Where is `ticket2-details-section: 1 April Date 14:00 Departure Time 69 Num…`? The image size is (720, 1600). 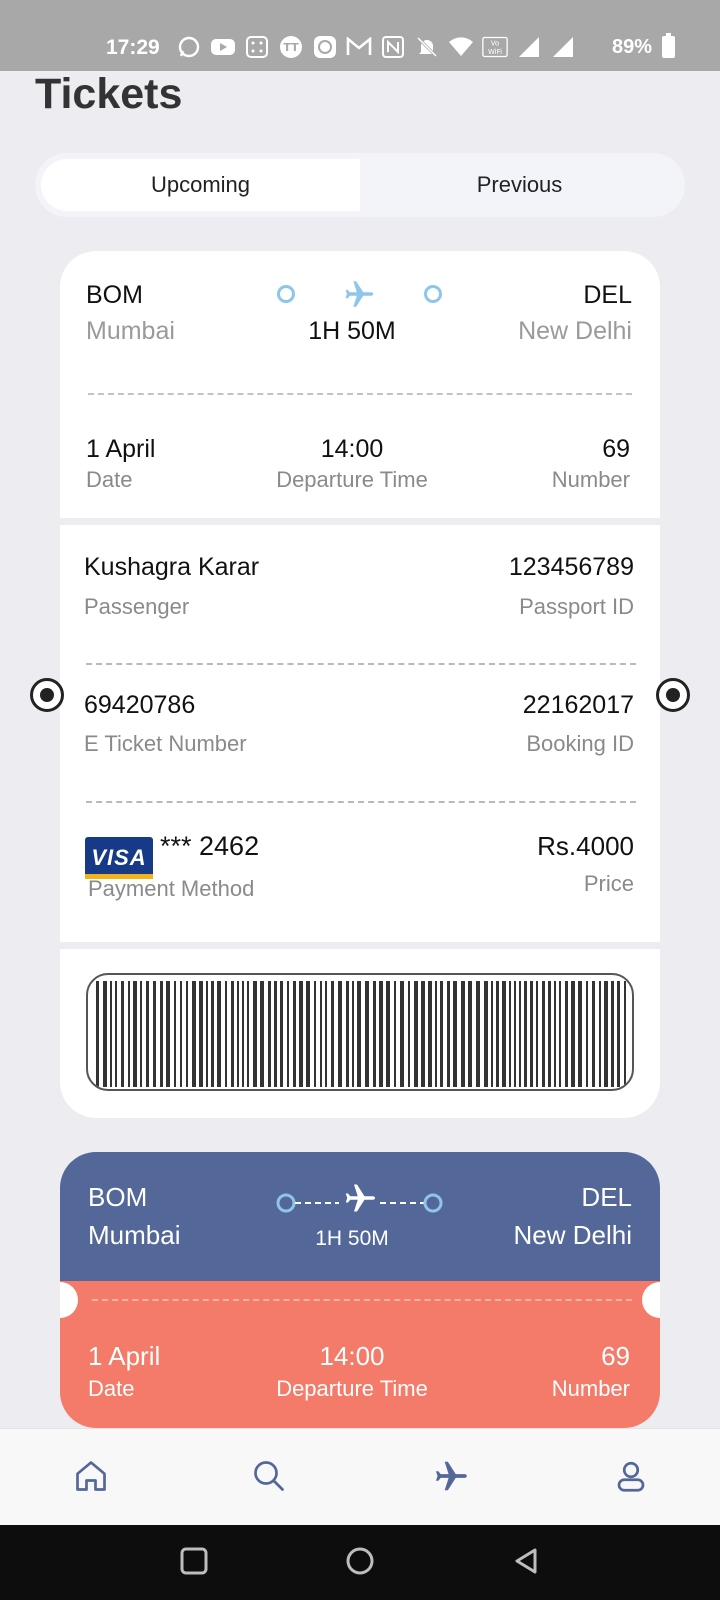 ticket2-details-section: 1 April Date 14:00 Departure Time 69 Num… is located at coordinates (360, 1354).